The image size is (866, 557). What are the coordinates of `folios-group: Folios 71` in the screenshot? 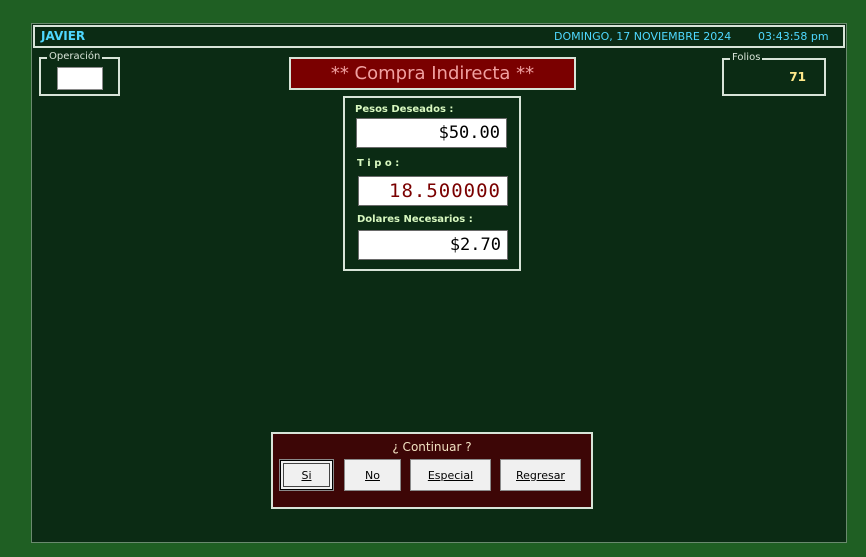 It's located at (774, 74).